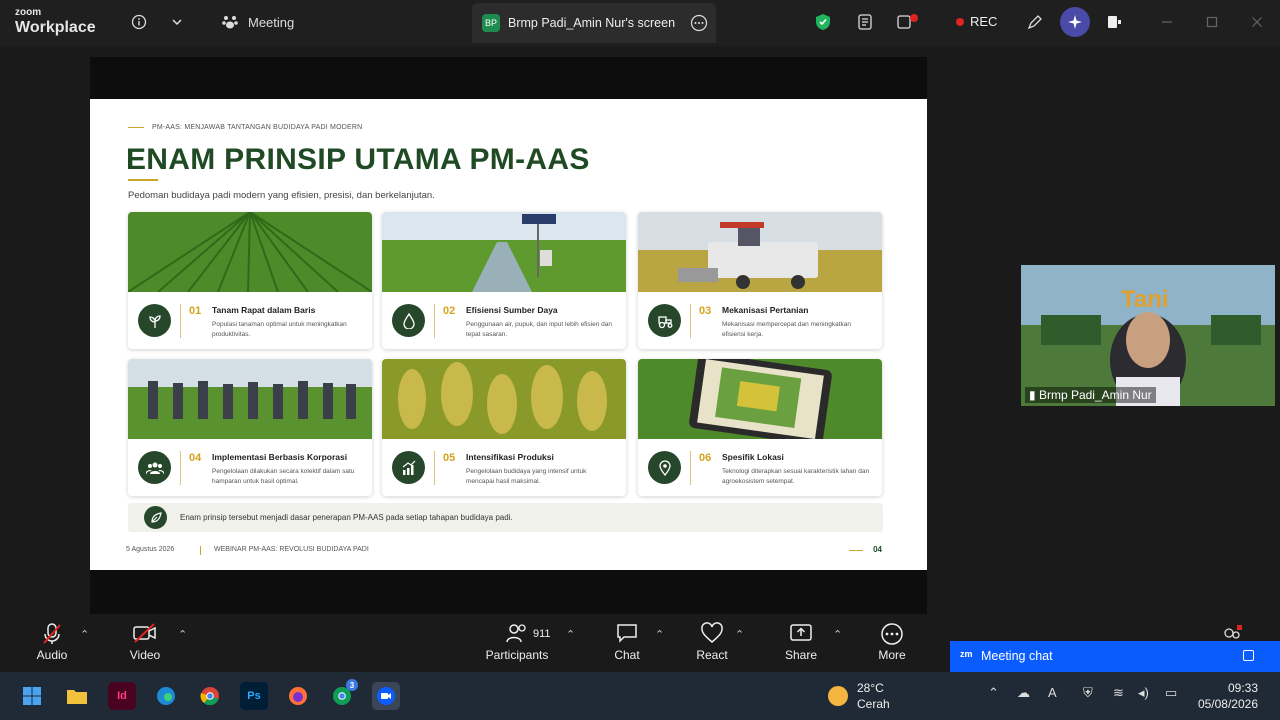 This screenshot has width=1280, height=720. What do you see at coordinates (1114, 22) in the screenshot?
I see `side-panel-icon` at bounding box center [1114, 22].